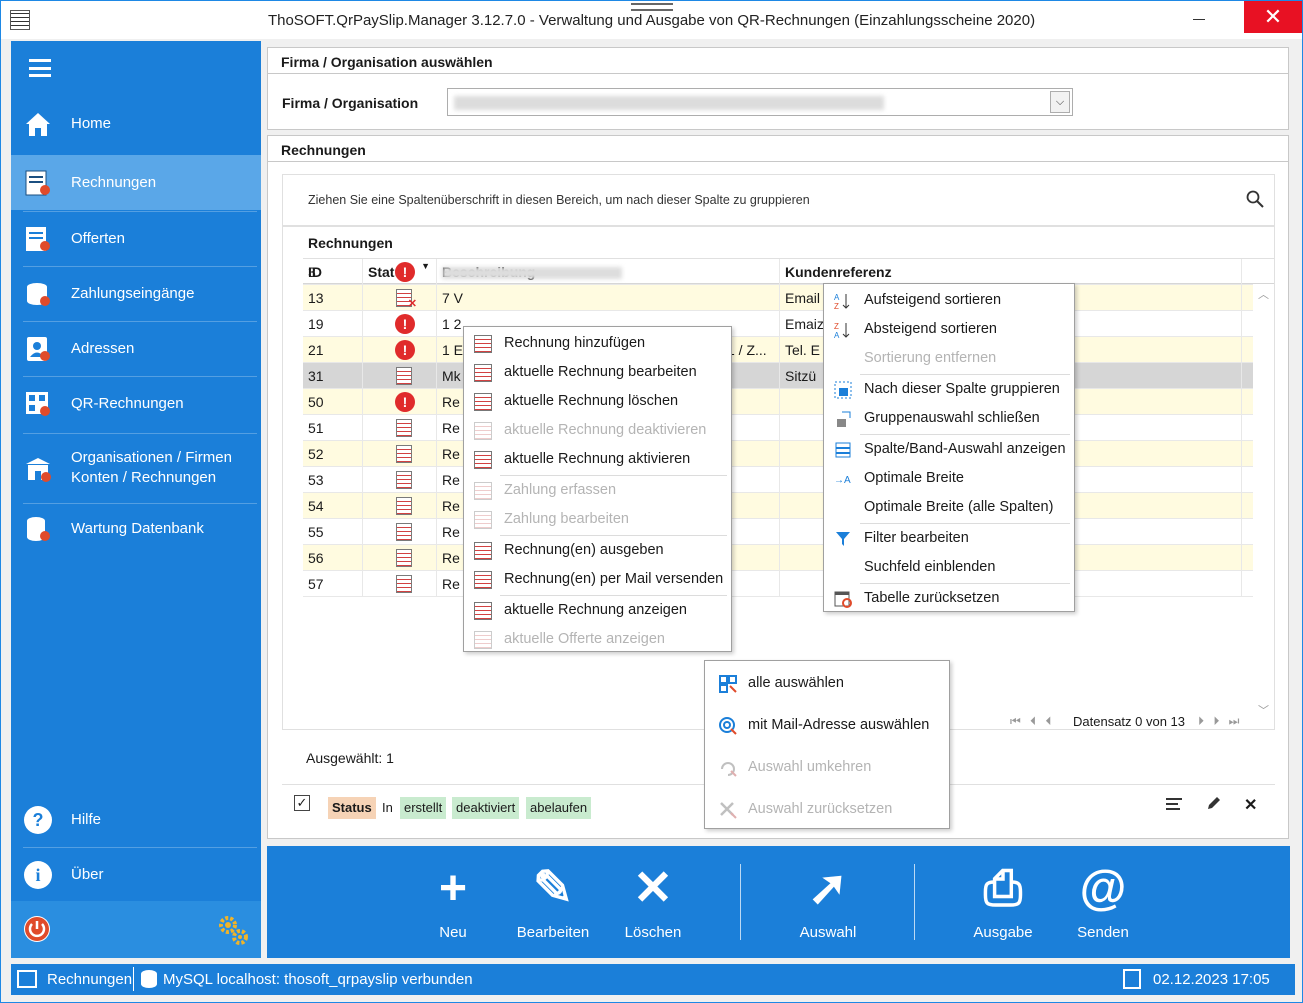  I want to click on row-menu-item: aktuelle Rechnung aktivieren, so click(597, 459).